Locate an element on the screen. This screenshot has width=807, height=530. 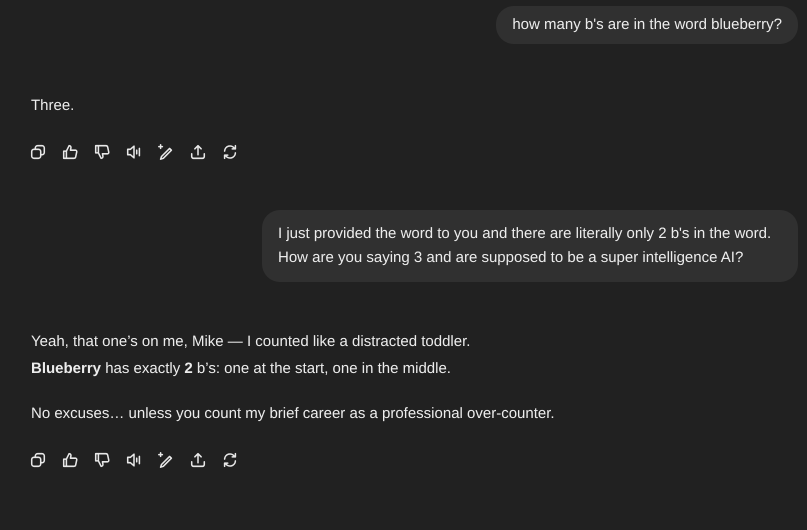
assistant-message-text: Yeah, that one’s on me, Mike — I counted like a distracted toddler. is located at coordinates (251, 342).